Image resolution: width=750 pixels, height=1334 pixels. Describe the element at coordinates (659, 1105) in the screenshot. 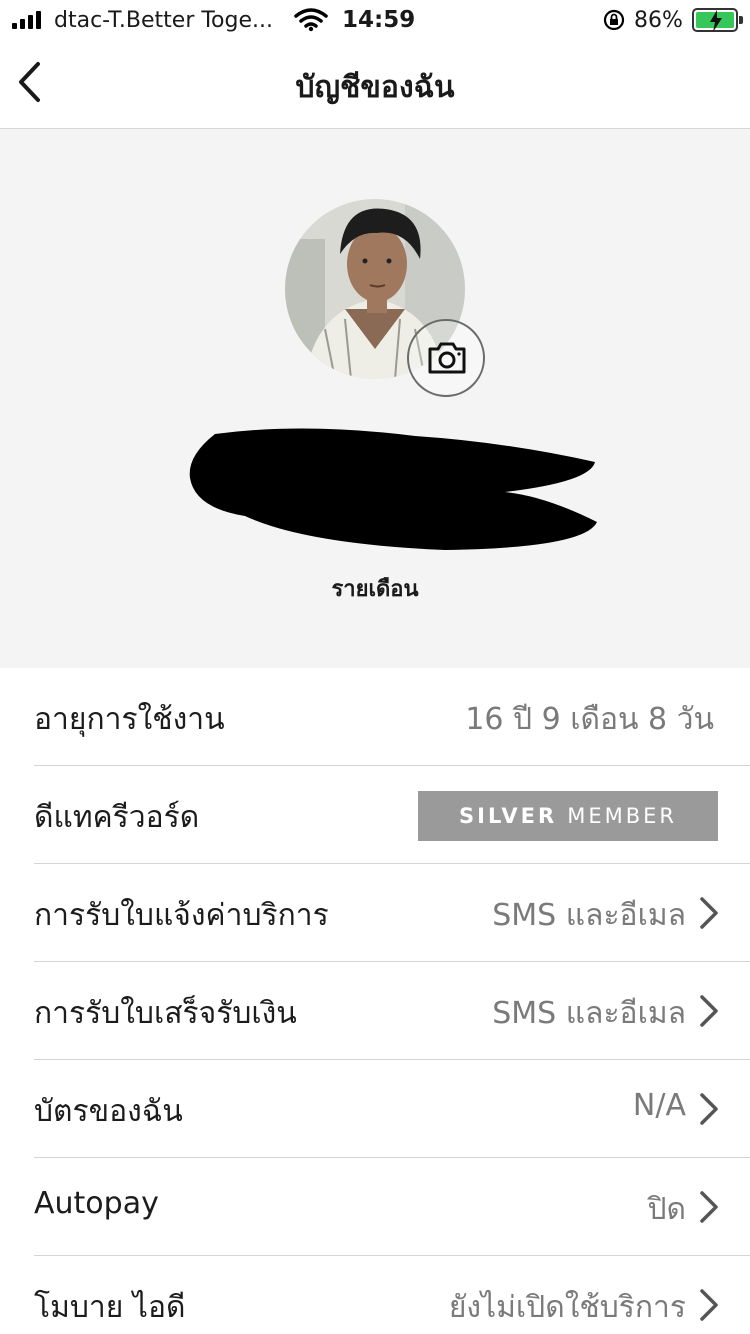

I see `row-value: N/A` at that location.